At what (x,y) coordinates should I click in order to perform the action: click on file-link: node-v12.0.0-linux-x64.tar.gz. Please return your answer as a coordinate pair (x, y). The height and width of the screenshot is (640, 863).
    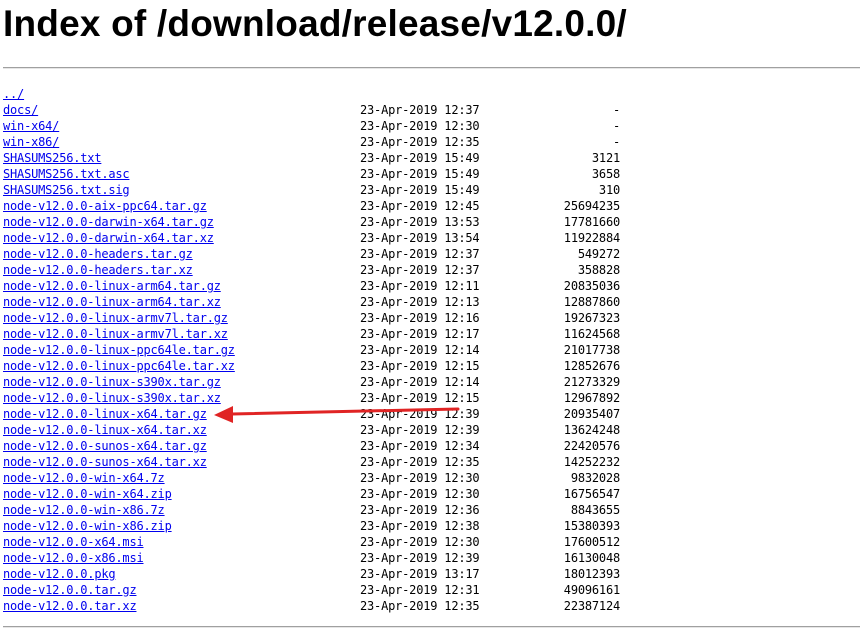
    Looking at the image, I should click on (105, 414).